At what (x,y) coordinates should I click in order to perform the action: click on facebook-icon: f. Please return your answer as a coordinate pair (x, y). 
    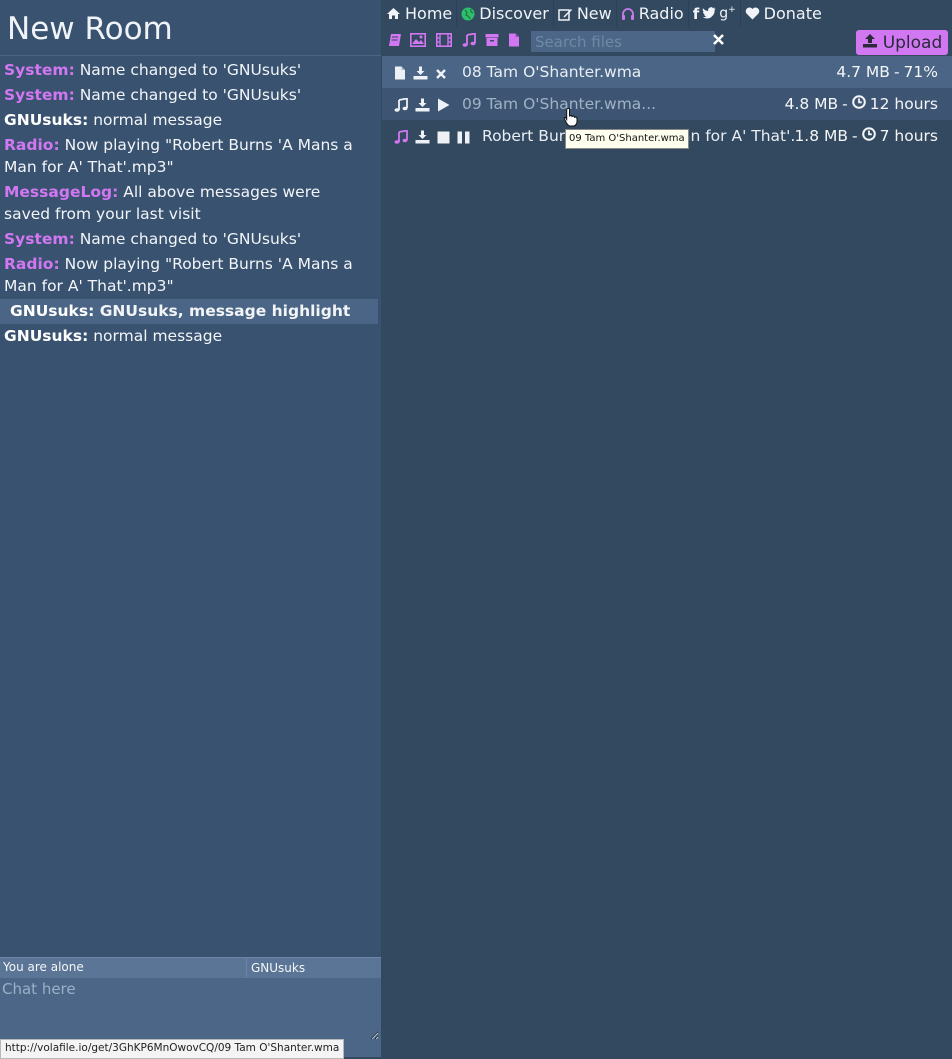
    Looking at the image, I should click on (696, 14).